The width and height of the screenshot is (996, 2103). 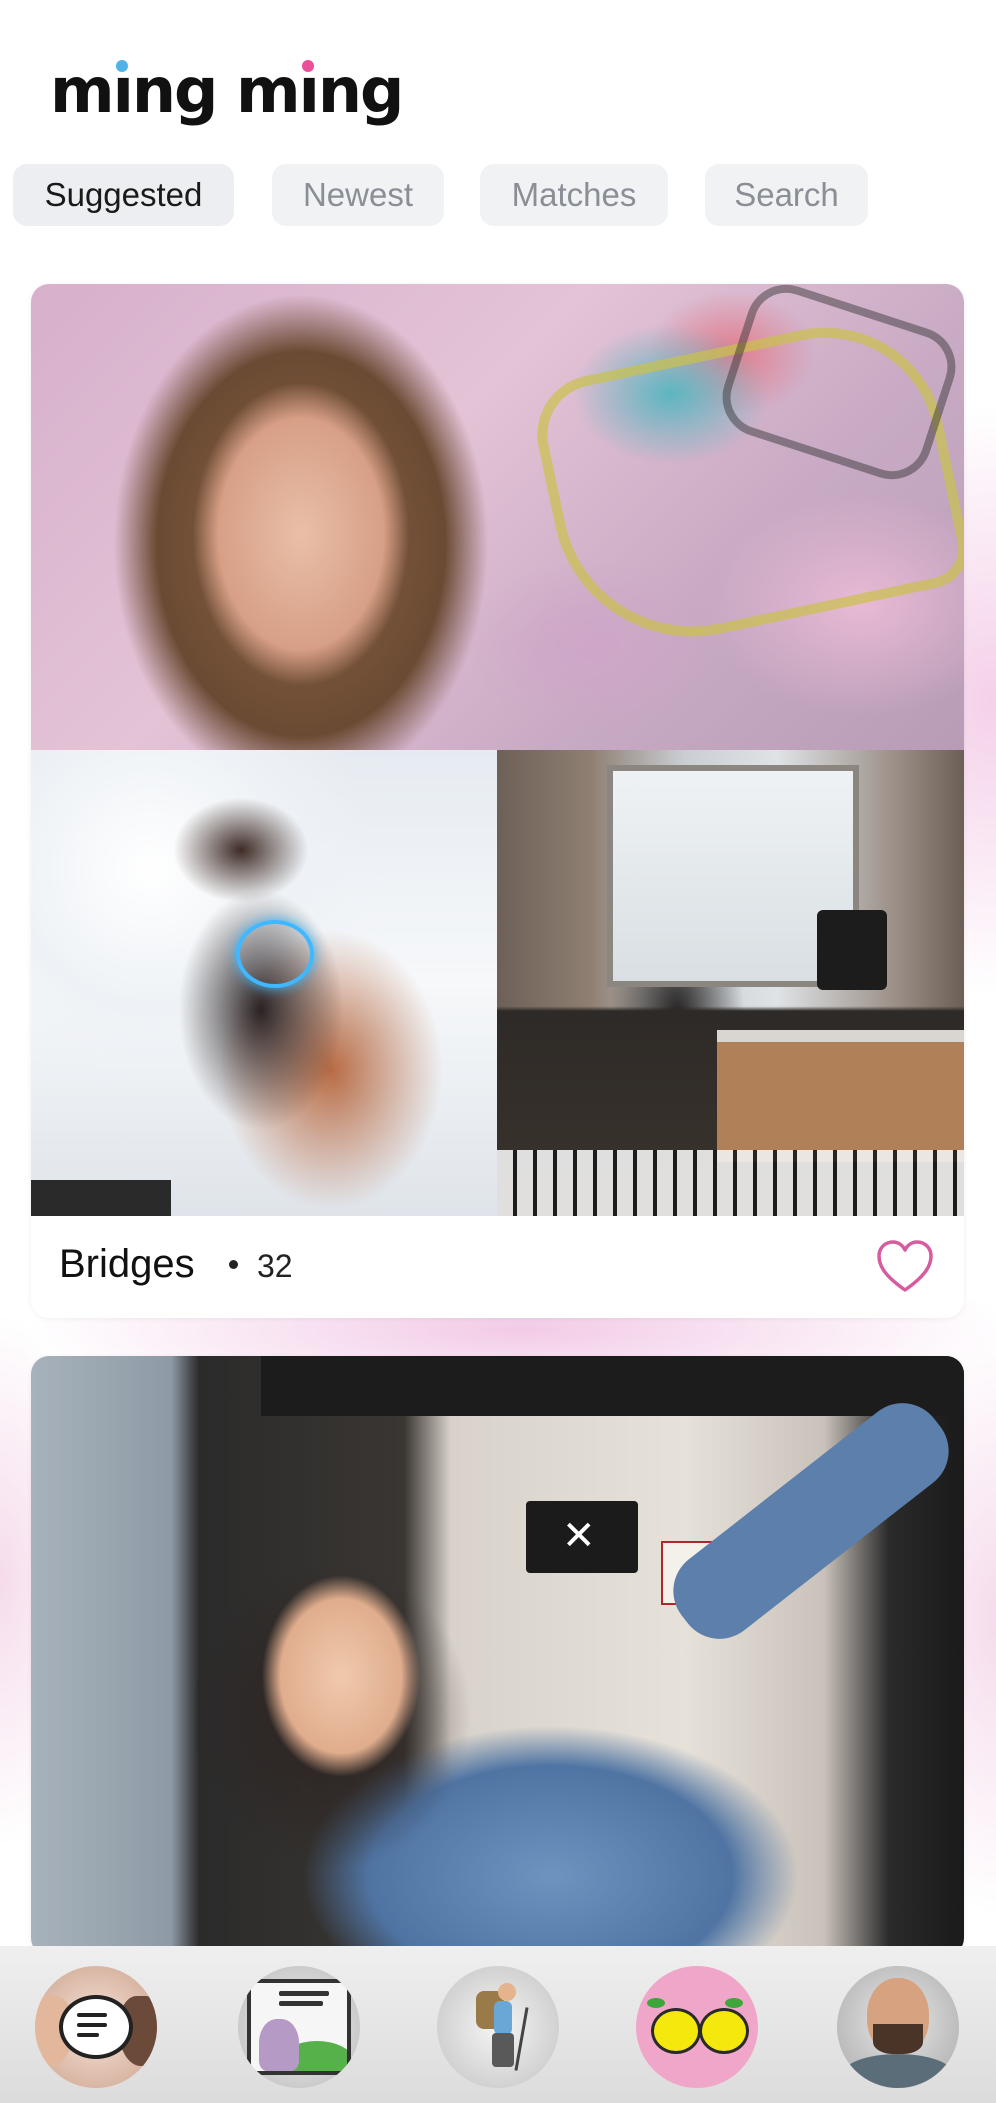 What do you see at coordinates (730, 1183) in the screenshot?
I see `studio-keyboard` at bounding box center [730, 1183].